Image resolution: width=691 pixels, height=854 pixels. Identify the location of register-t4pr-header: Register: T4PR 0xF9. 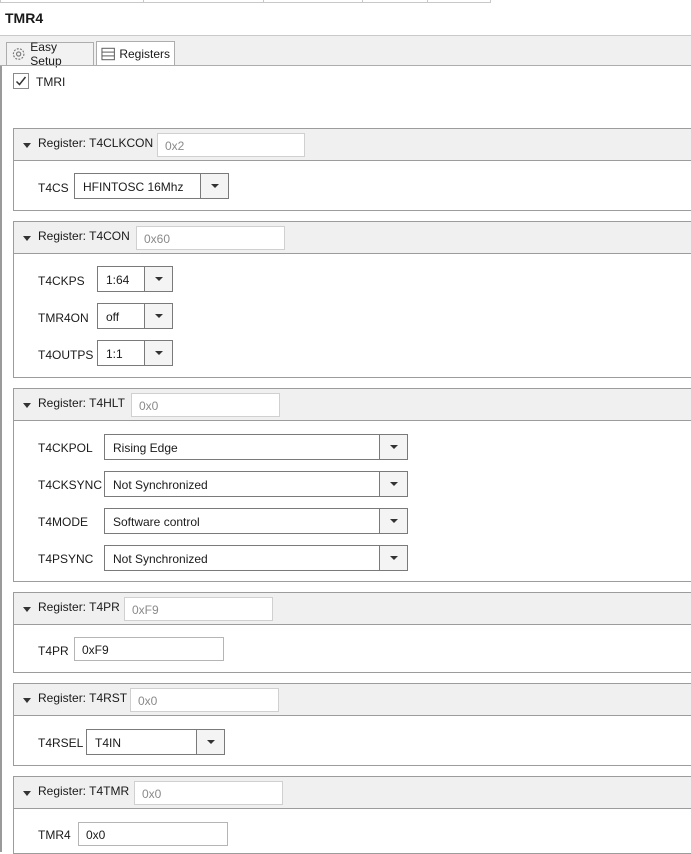
(352, 609).